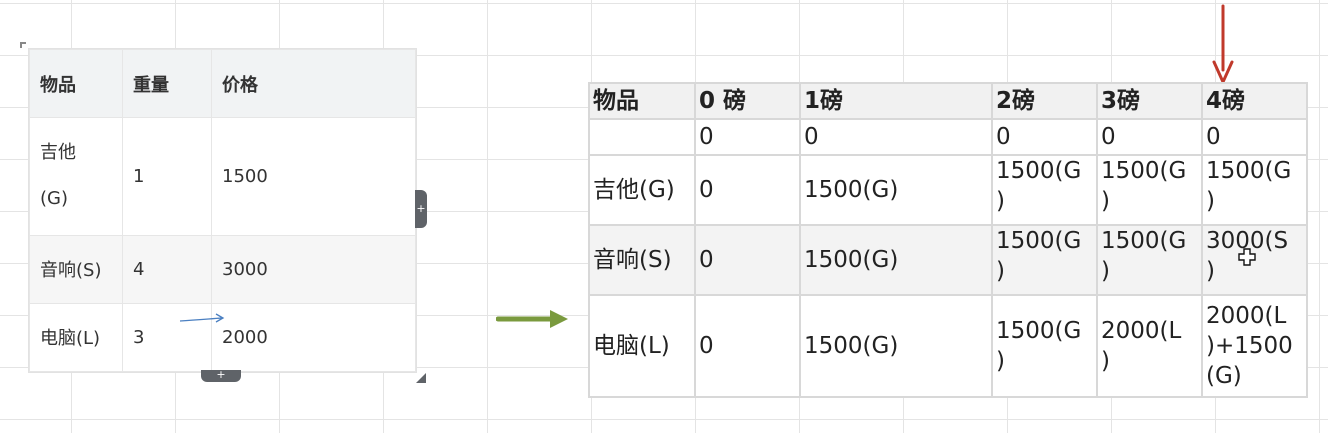  Describe the element at coordinates (1044, 101) in the screenshot. I see `dp-header-capacity-2: 2磅` at that location.